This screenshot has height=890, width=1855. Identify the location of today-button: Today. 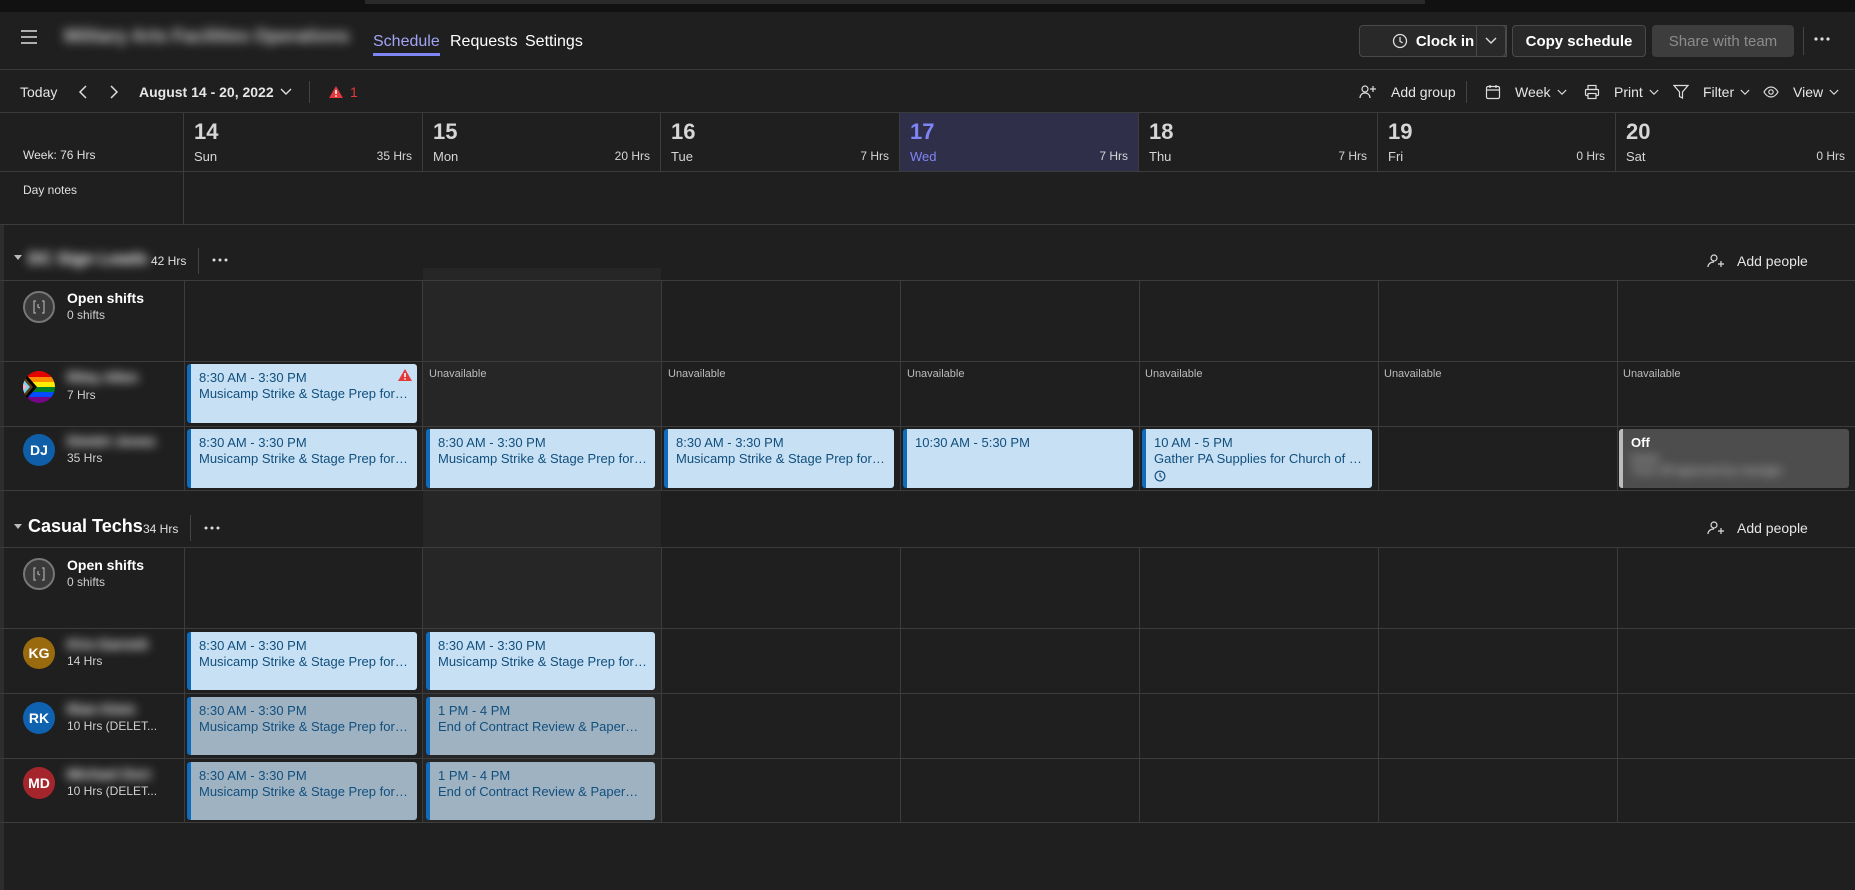
(38, 92).